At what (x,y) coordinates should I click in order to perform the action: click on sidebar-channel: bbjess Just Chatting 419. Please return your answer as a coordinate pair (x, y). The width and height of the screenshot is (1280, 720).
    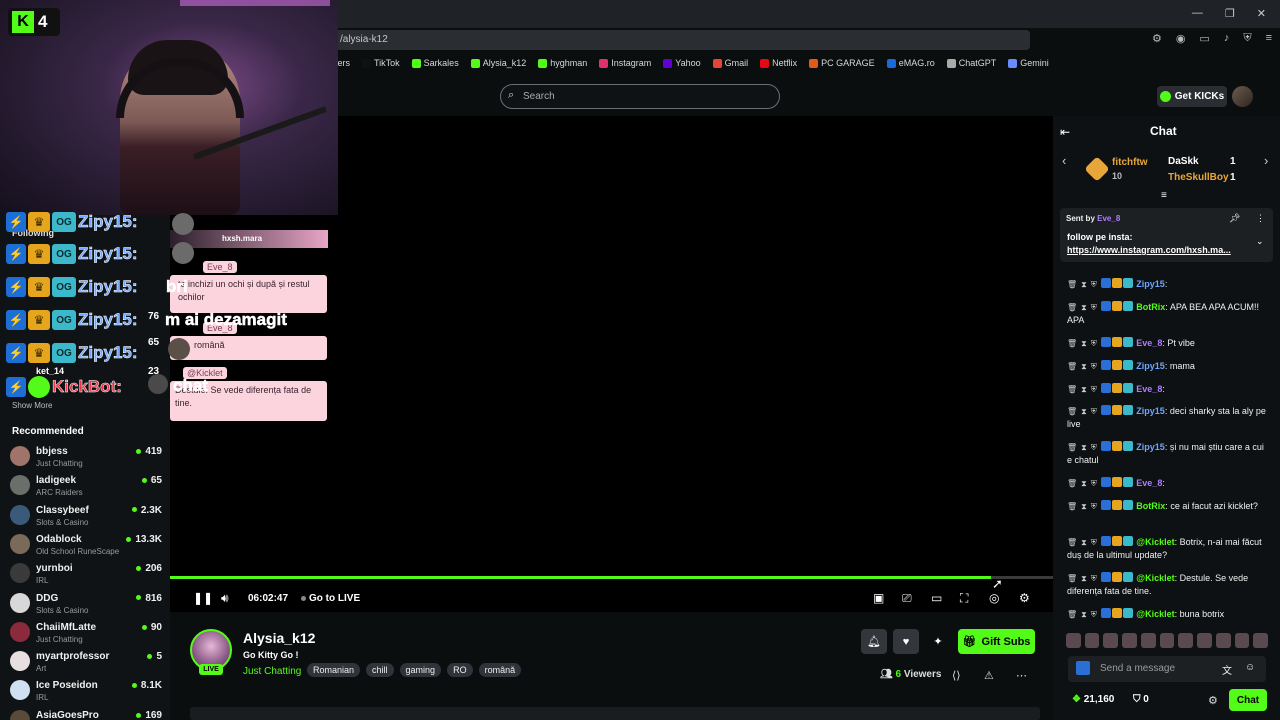
    Looking at the image, I should click on (86, 458).